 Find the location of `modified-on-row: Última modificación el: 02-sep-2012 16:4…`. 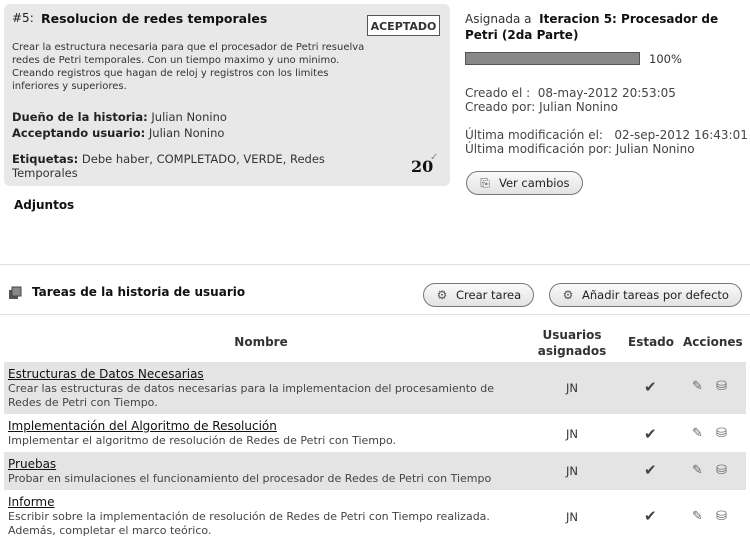

modified-on-row: Última modificación el: 02-sep-2012 16:4… is located at coordinates (606, 135).